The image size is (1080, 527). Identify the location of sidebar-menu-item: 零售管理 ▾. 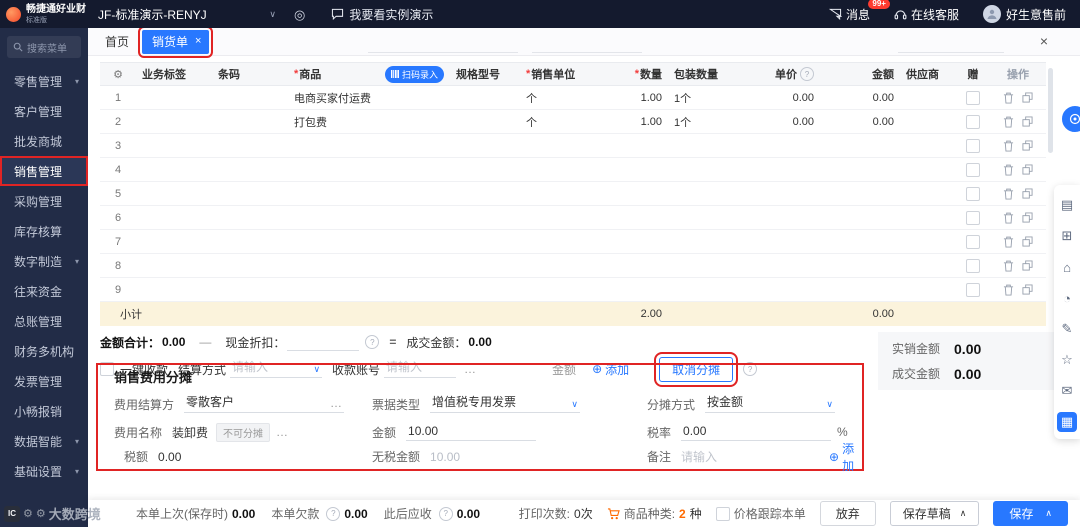
(44, 81).